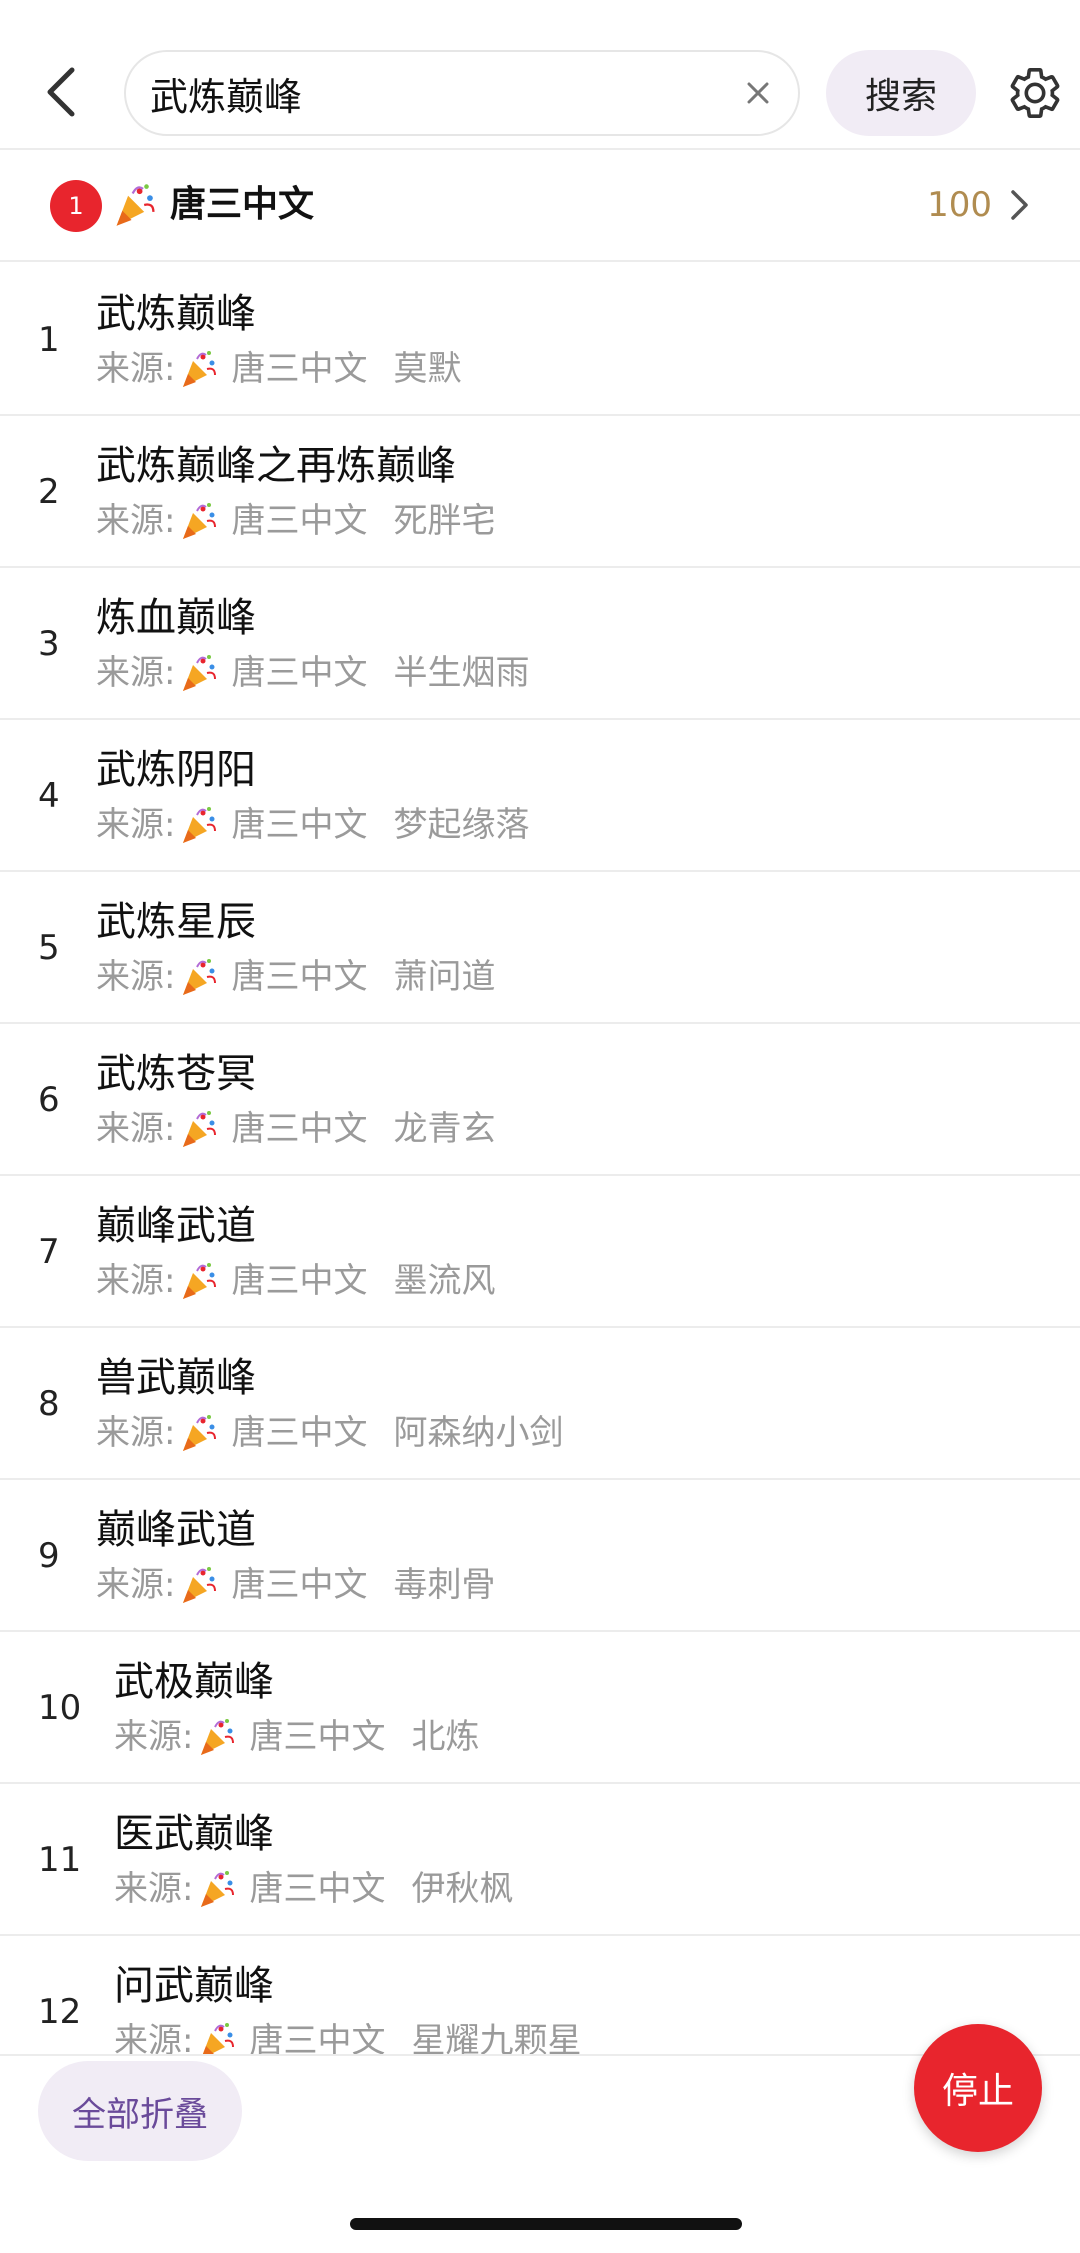 Image resolution: width=1080 pixels, height=2253 pixels. I want to click on search-input, so click(430, 93).